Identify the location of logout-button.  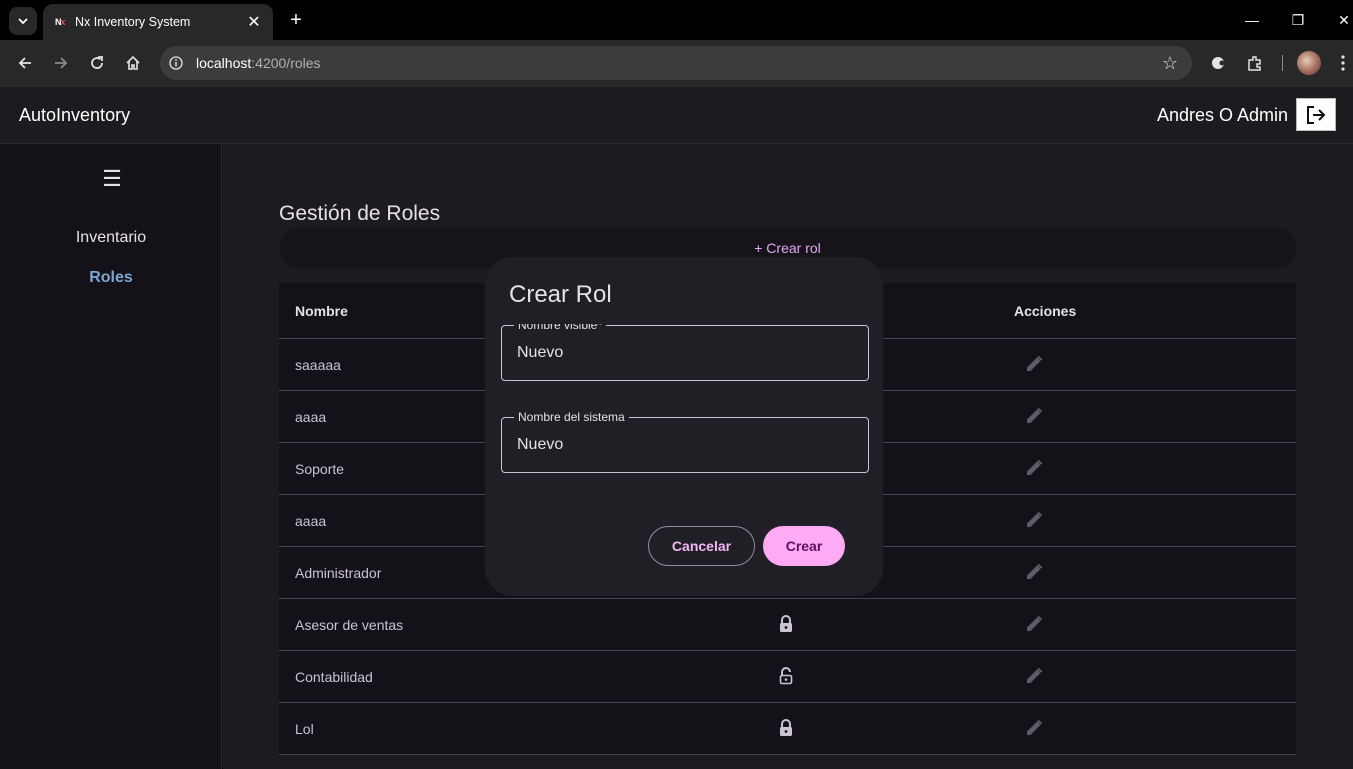
(1316, 114).